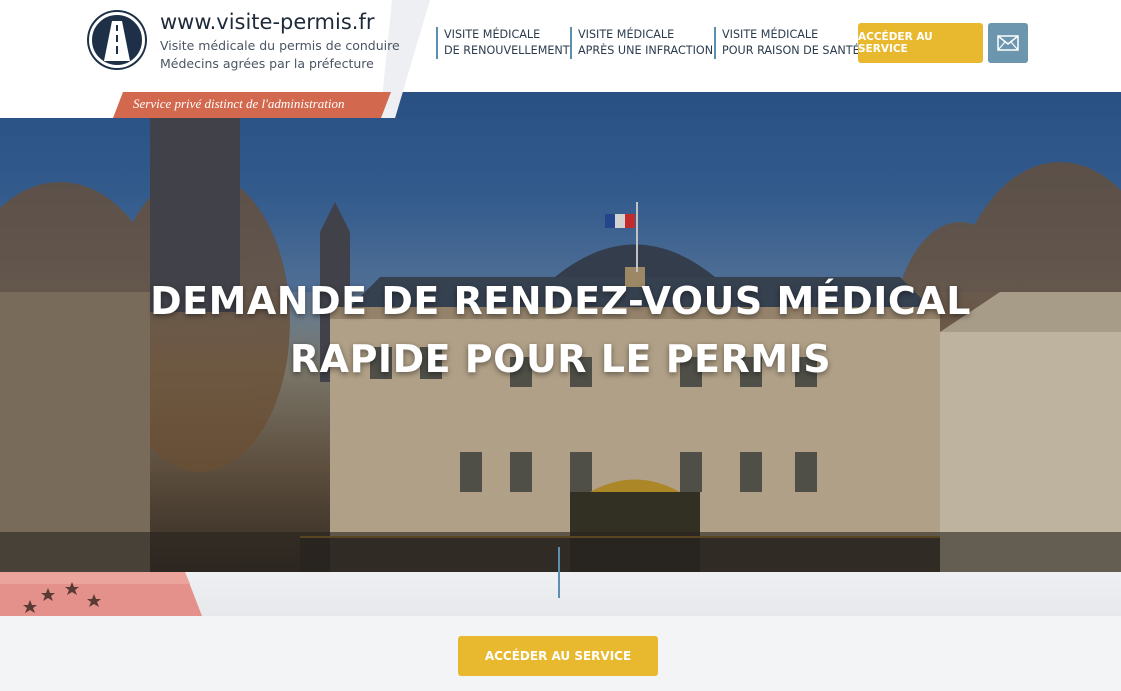  I want to click on access-service-button-main: ACCÉDER AU SERVICE, so click(558, 656).